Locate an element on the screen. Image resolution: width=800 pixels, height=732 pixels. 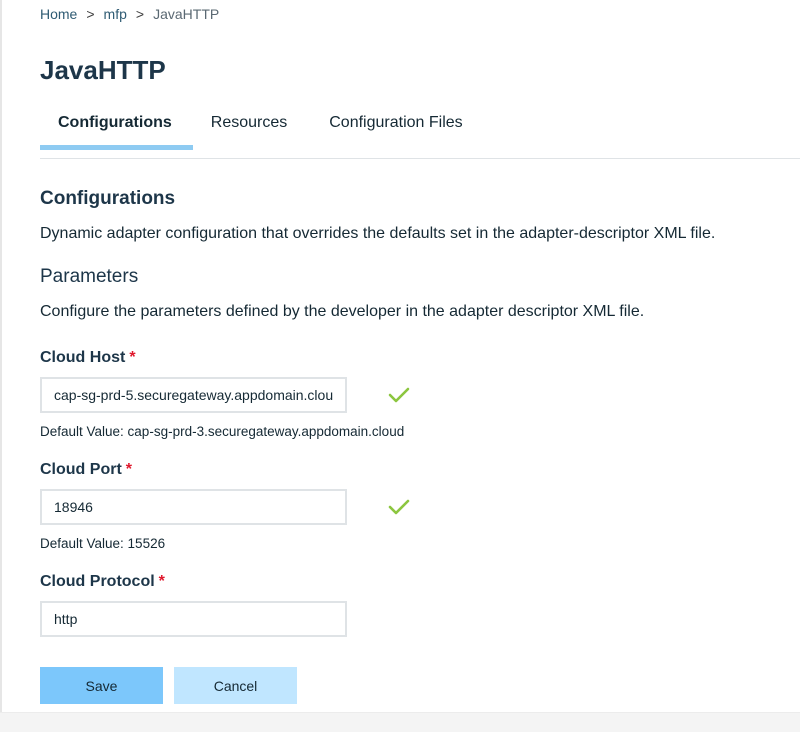
save-button: Save is located at coordinates (101, 685).